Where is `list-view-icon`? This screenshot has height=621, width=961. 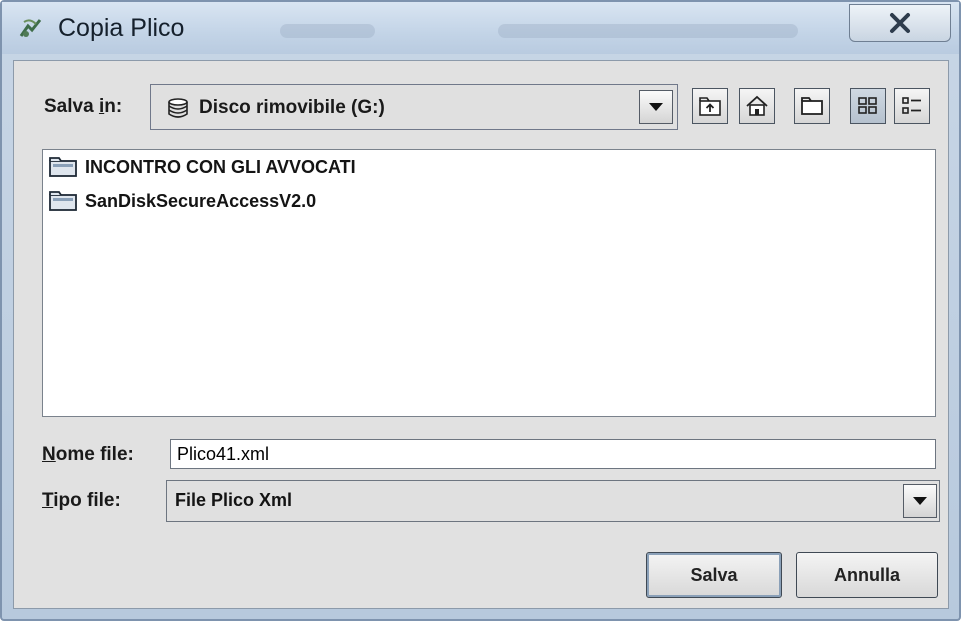
list-view-icon is located at coordinates (867, 105).